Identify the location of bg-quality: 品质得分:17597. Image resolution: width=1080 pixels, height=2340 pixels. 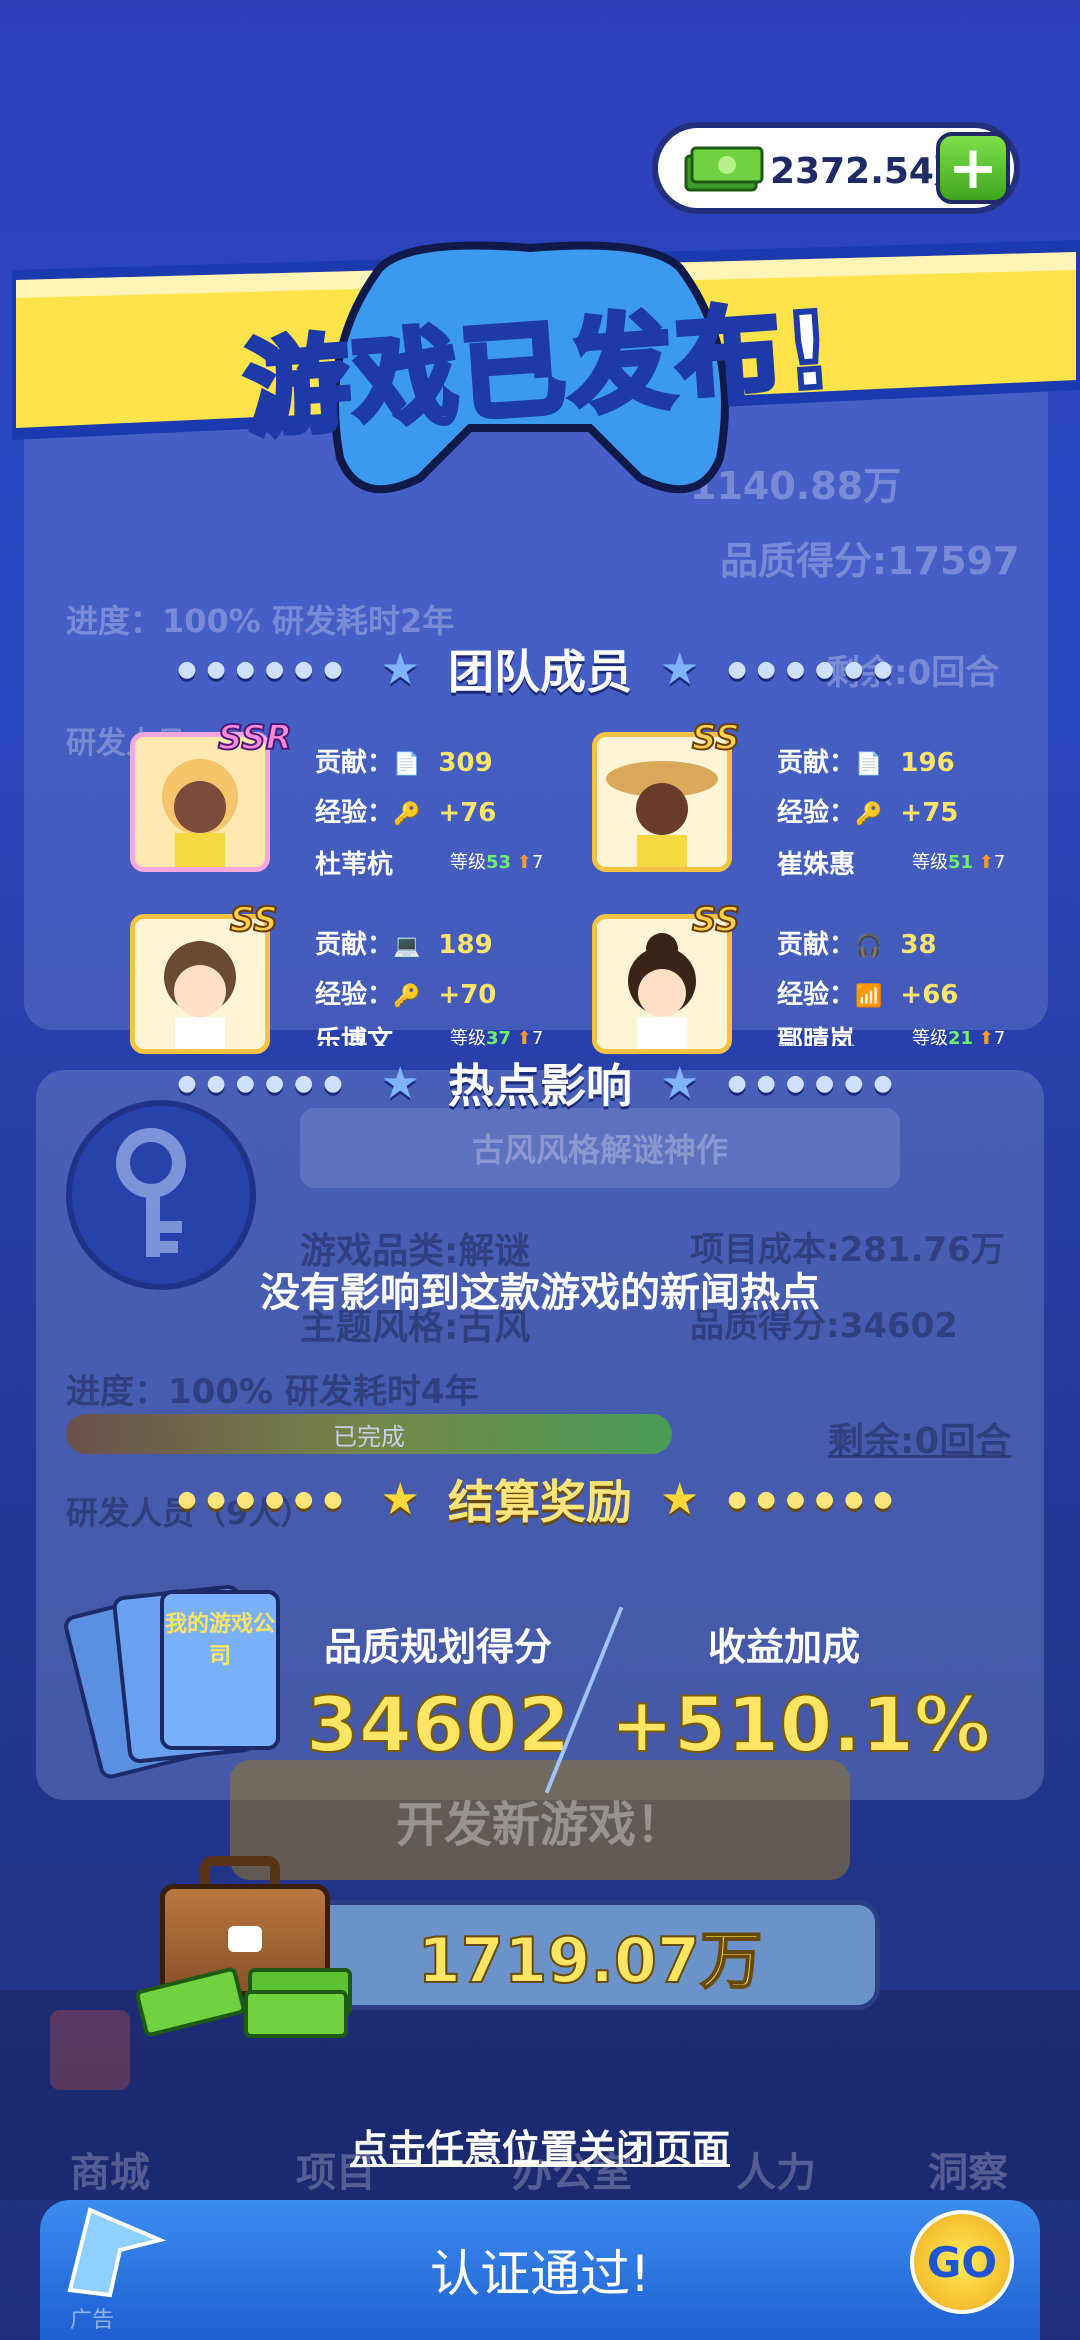
(870, 561).